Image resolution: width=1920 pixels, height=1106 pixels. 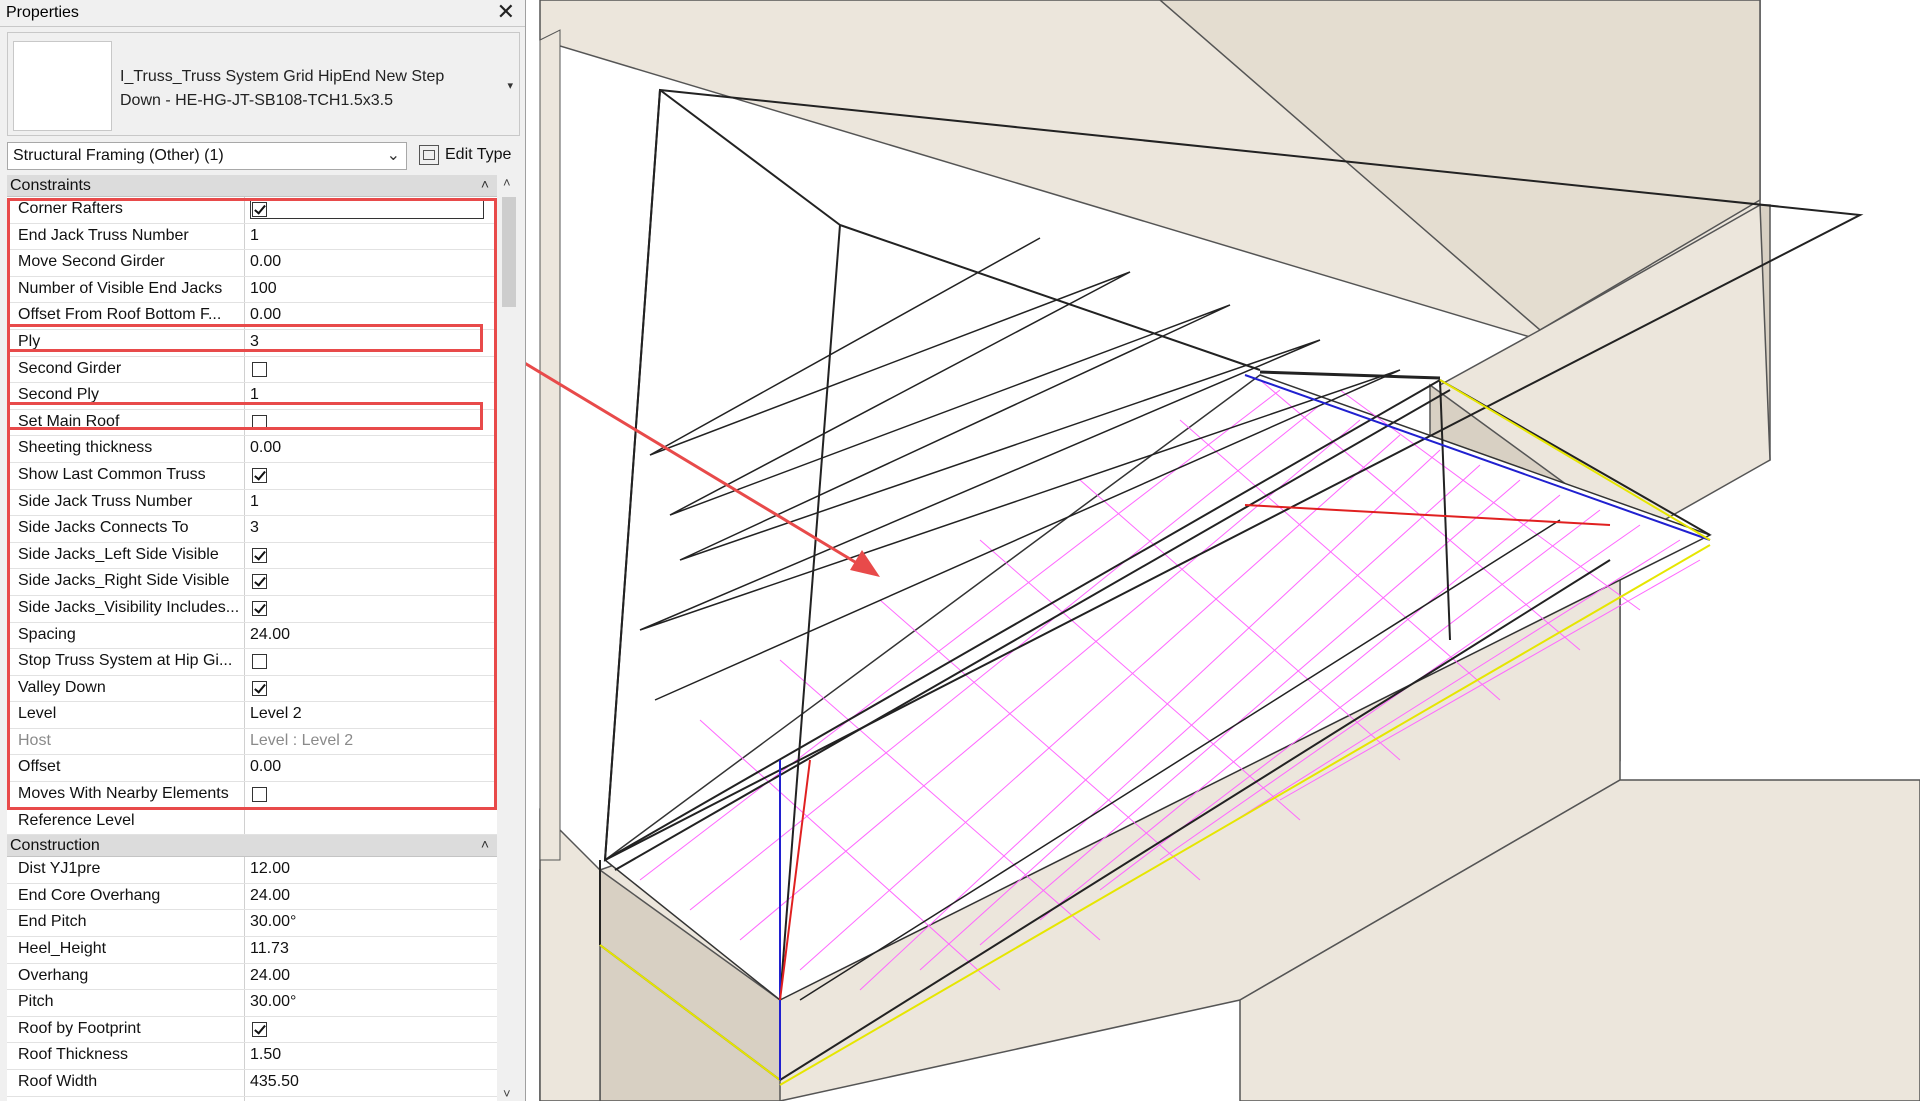 I want to click on property-name: Number of Visible End Jacks, so click(x=120, y=288).